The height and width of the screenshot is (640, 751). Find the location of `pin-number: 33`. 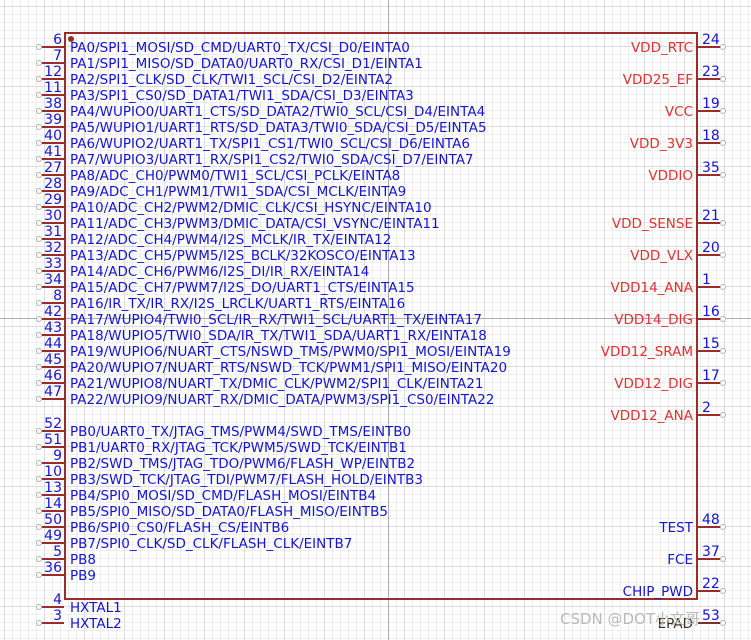

pin-number: 33 is located at coordinates (53, 264).